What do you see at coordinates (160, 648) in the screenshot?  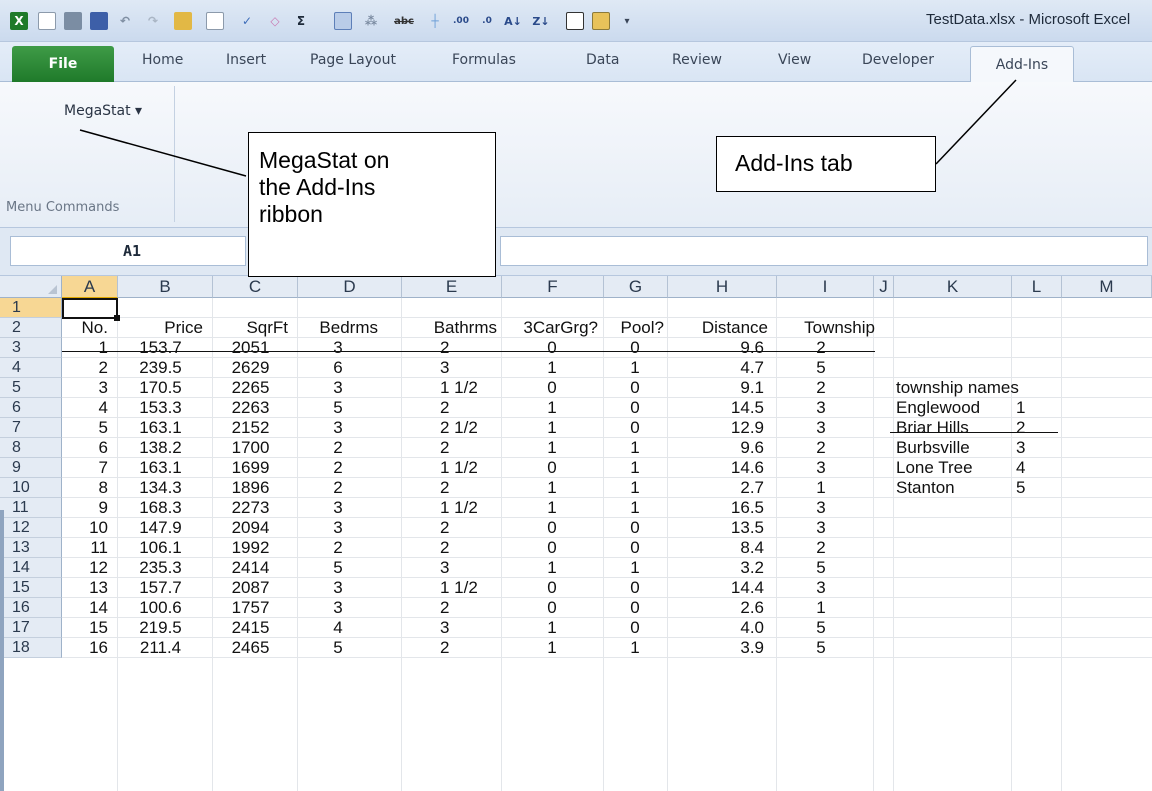 I see `data-cell: 211.4` at bounding box center [160, 648].